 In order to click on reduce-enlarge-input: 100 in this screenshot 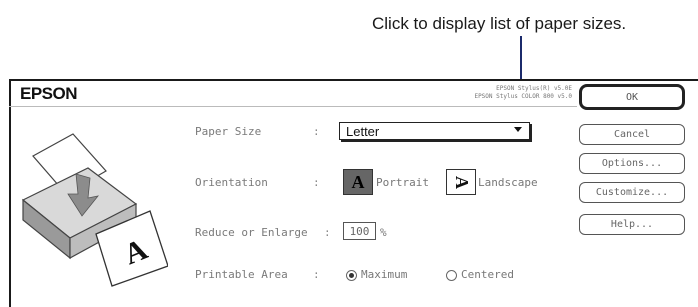, I will do `click(359, 231)`.